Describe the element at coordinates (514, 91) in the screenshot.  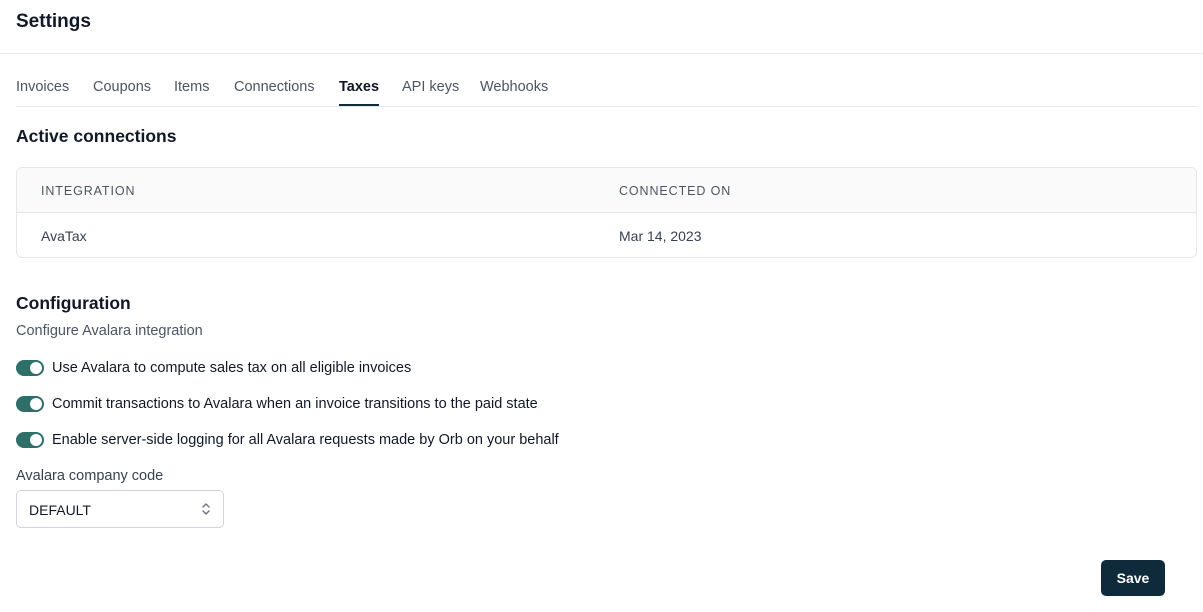
I see `tab-webhooks: Webhooks` at that location.